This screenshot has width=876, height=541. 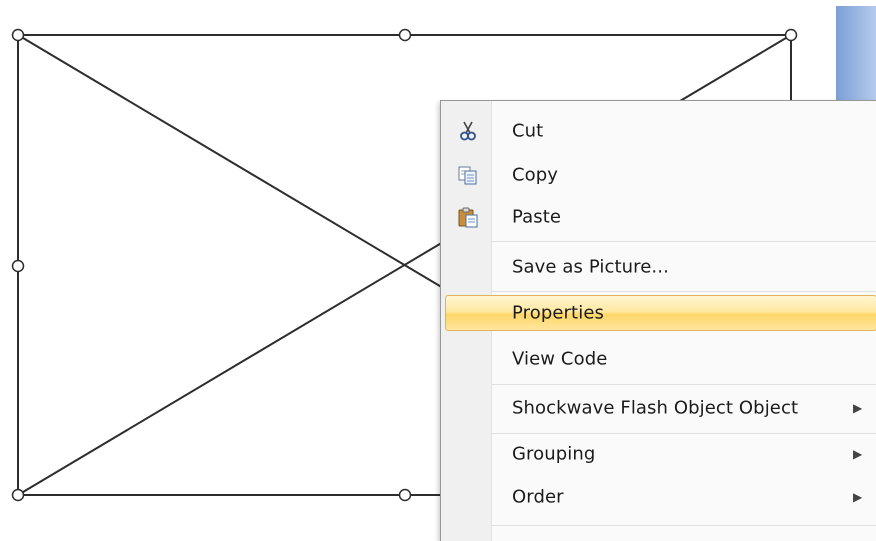 I want to click on menu-item-label: Properties, so click(x=558, y=313).